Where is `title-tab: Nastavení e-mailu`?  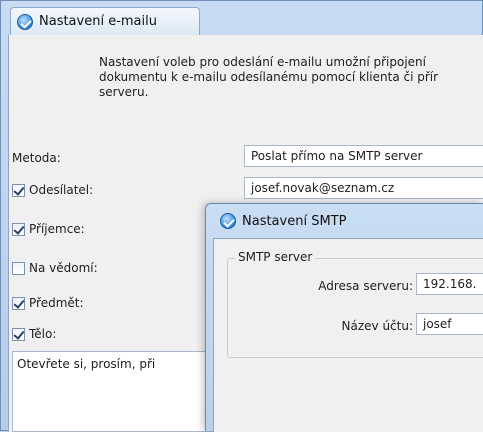
title-tab: Nastavení e-mailu is located at coordinates (105, 21).